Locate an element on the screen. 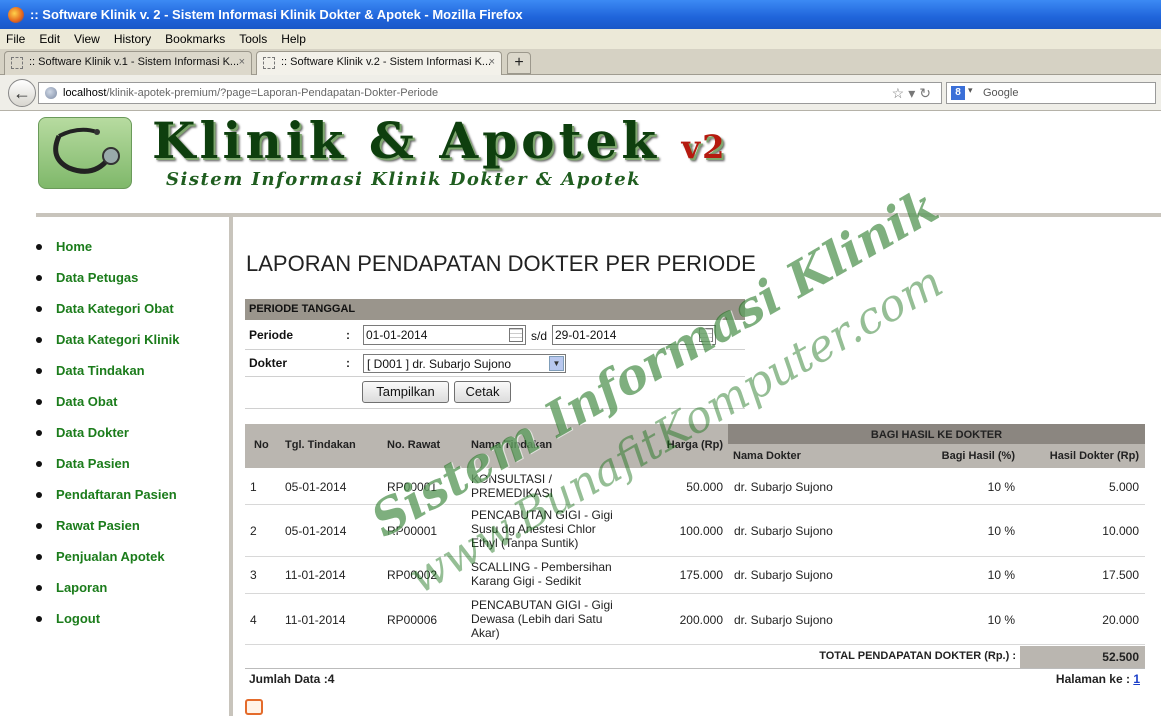 Image resolution: width=1161 pixels, height=716 pixels. history-dropdown-icon: ▾ is located at coordinates (913, 93).